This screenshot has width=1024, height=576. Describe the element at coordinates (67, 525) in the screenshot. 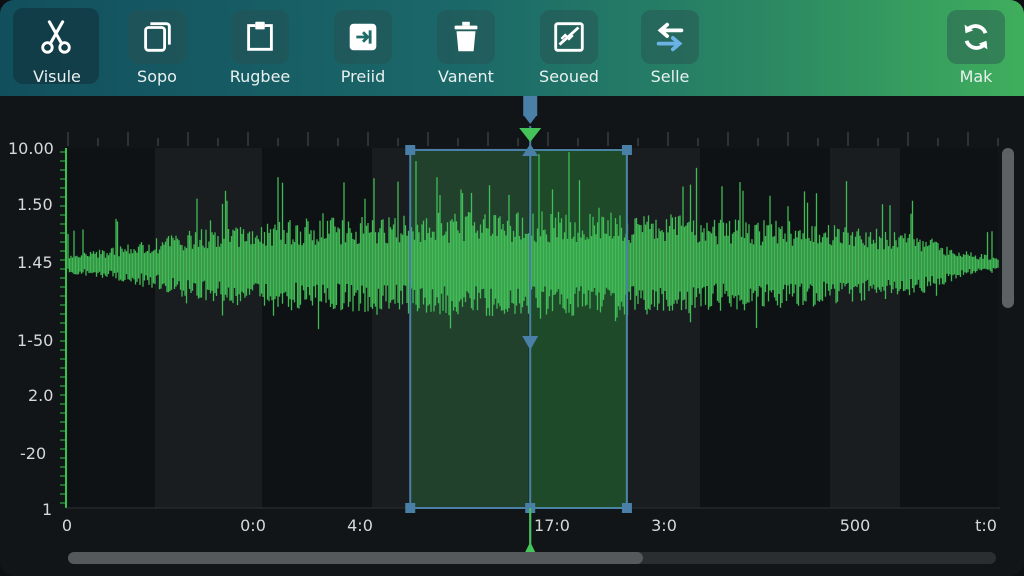

I see `time-label: 0` at that location.